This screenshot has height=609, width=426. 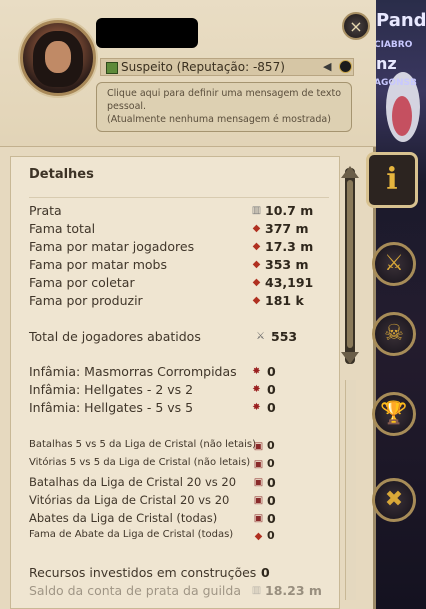 I want to click on stat-value: 377 m, so click(x=287, y=228).